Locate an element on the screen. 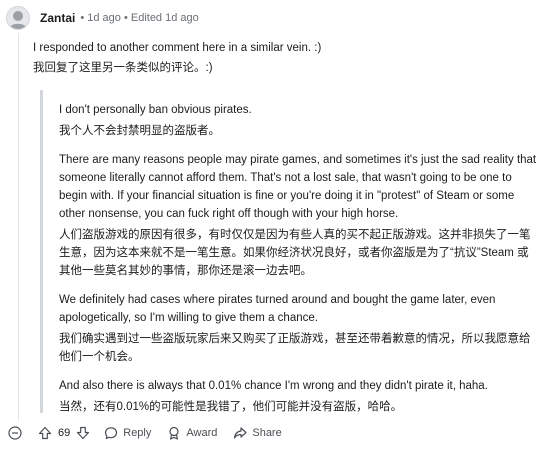 The height and width of the screenshot is (452, 550). reply-button: Reply is located at coordinates (127, 433).